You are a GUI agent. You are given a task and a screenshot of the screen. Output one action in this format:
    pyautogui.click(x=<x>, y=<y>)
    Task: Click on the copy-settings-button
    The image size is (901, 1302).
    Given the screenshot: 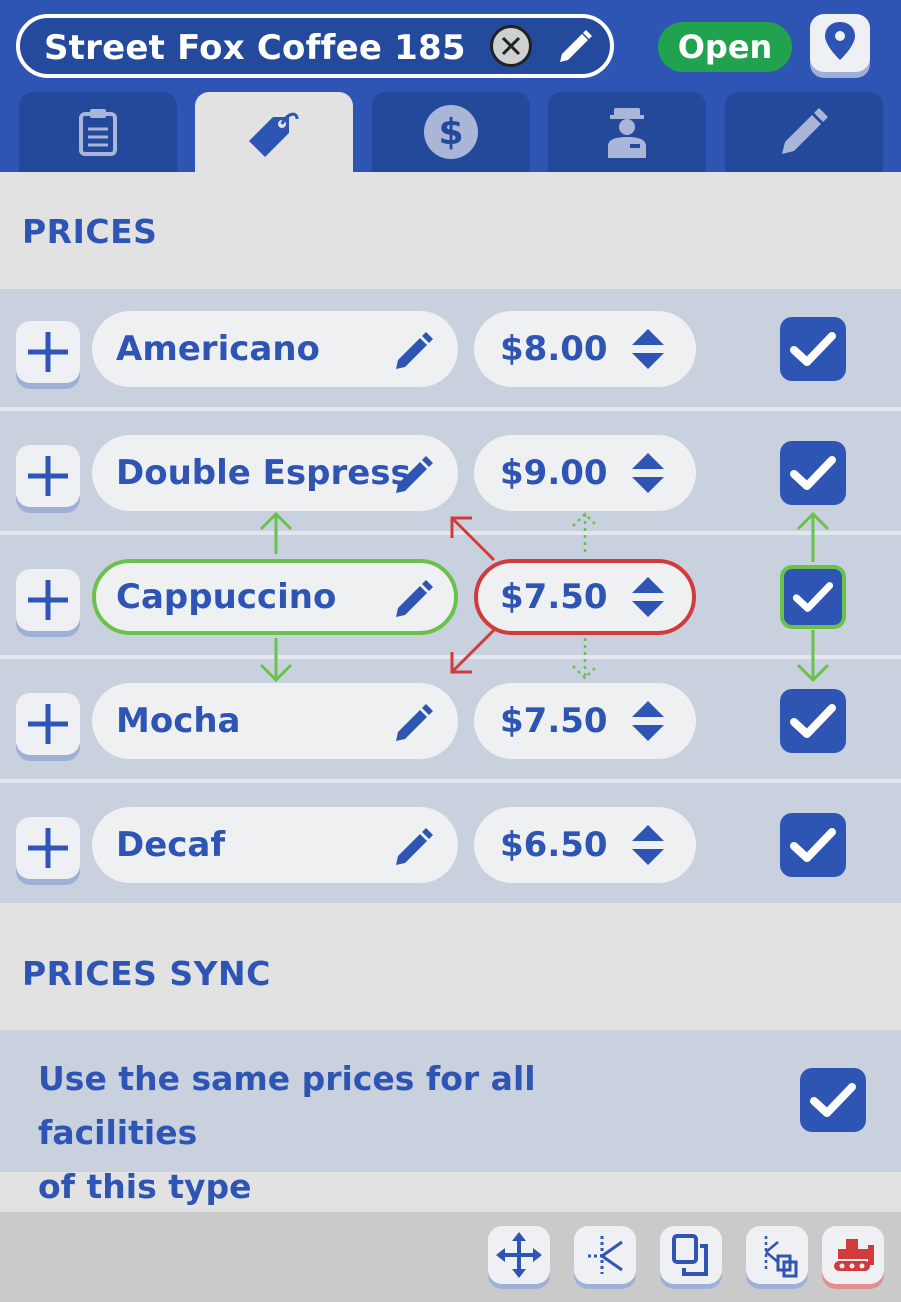 What is the action you would take?
    pyautogui.click(x=777, y=1255)
    